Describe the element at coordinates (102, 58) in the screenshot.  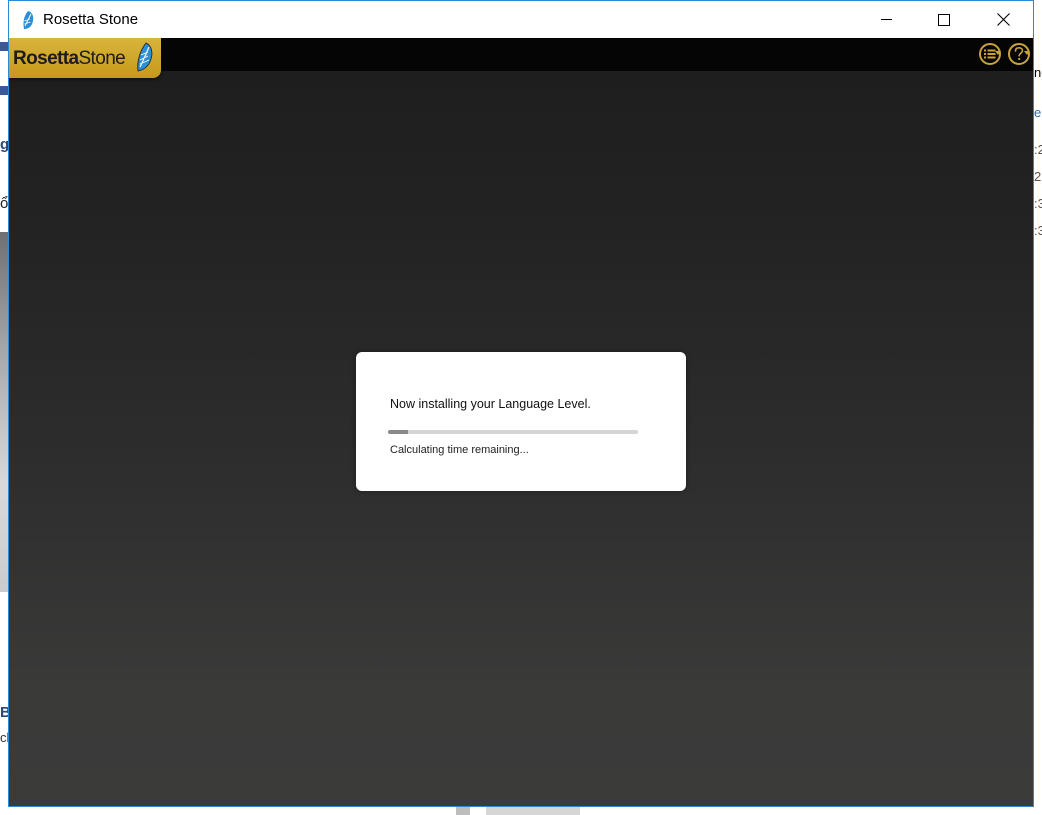
I see `logo-text-light: Stone` at that location.